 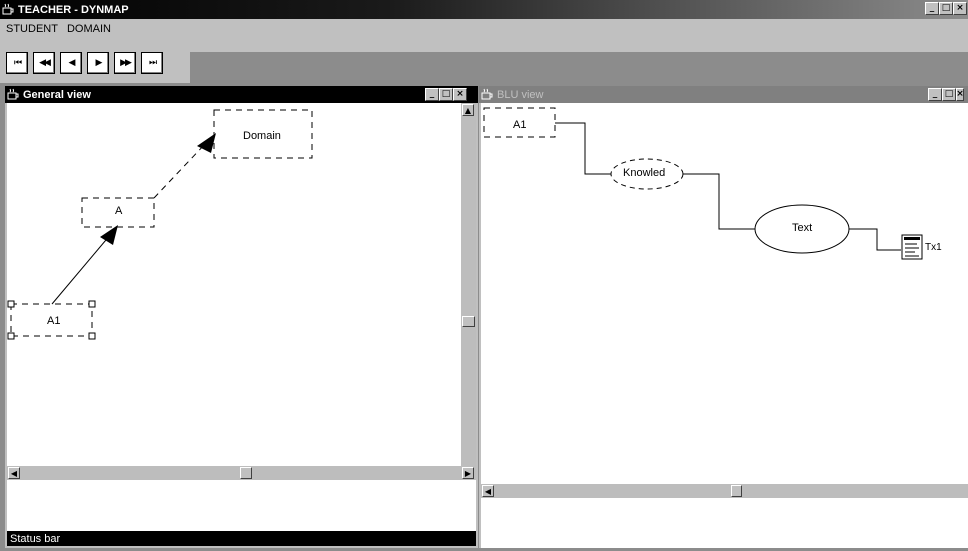 I want to click on toolbar: ⏮ ◀◀ ◀ ▶ ▶▶ ⏭, so click(x=484, y=60).